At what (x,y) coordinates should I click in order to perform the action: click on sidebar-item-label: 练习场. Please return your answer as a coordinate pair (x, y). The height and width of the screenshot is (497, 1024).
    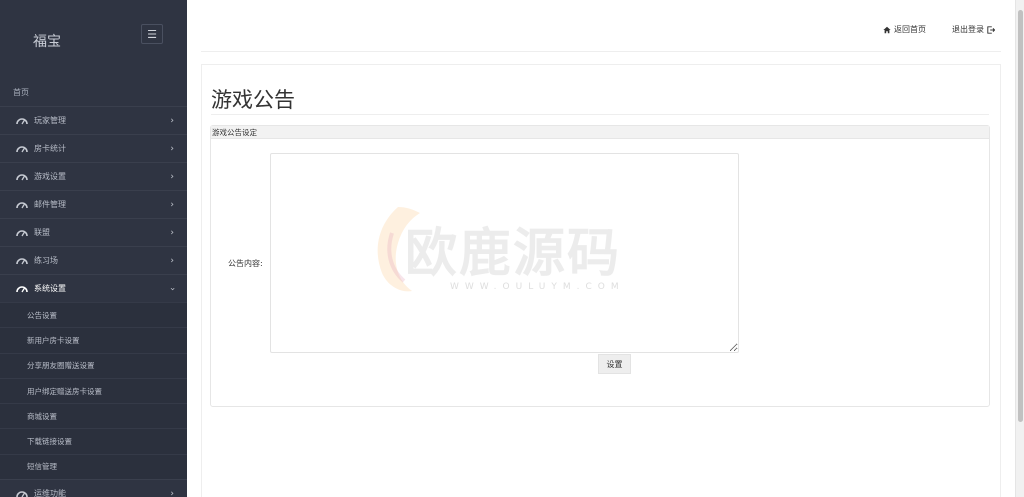
    Looking at the image, I should click on (46, 260).